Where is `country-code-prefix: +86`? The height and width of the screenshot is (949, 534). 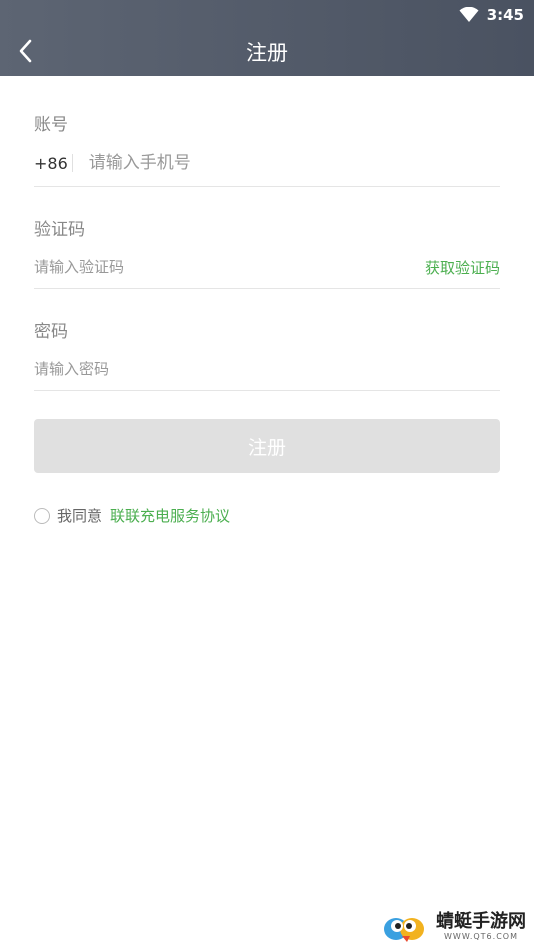
country-code-prefix: +86 is located at coordinates (53, 163).